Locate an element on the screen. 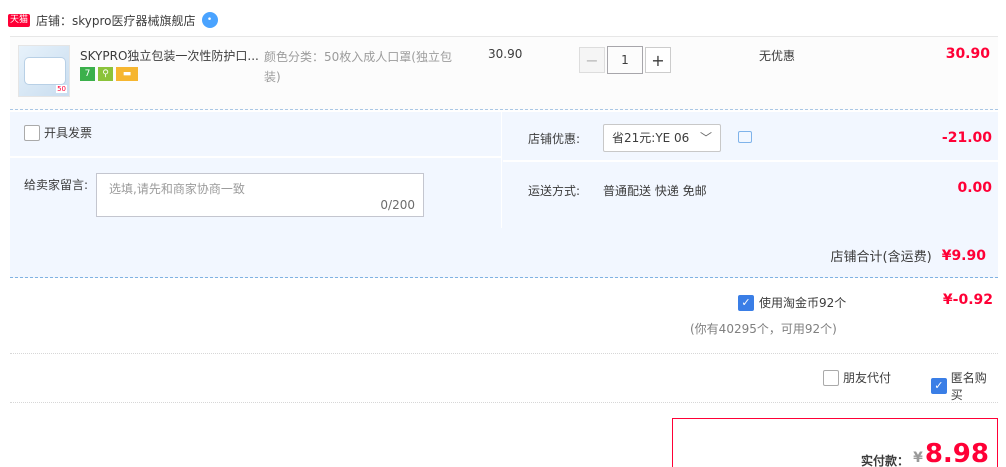 The width and height of the screenshot is (1006, 467). divider is located at coordinates (256, 157).